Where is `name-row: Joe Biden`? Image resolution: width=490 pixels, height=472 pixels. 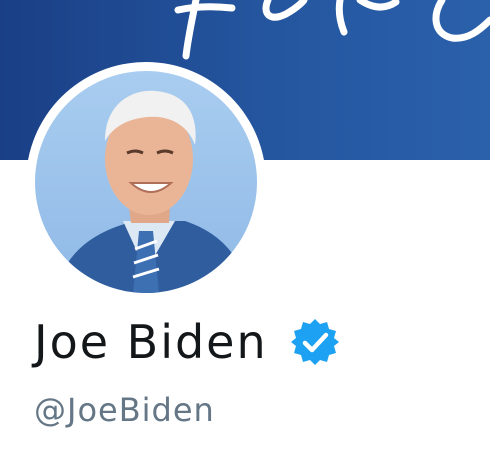 name-row: Joe Biden is located at coordinates (187, 342).